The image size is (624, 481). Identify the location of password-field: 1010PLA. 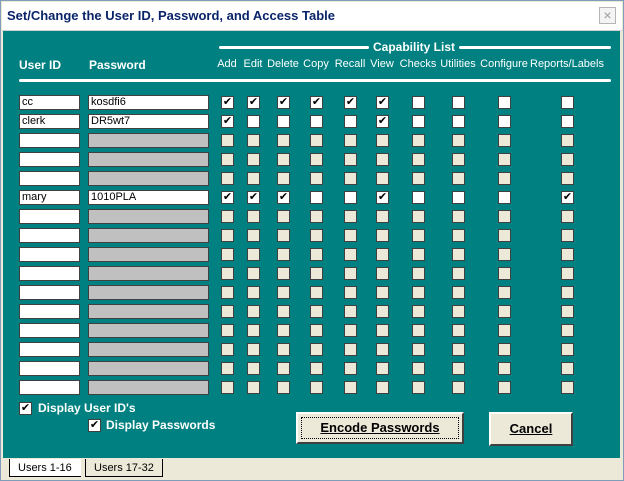
(148, 197).